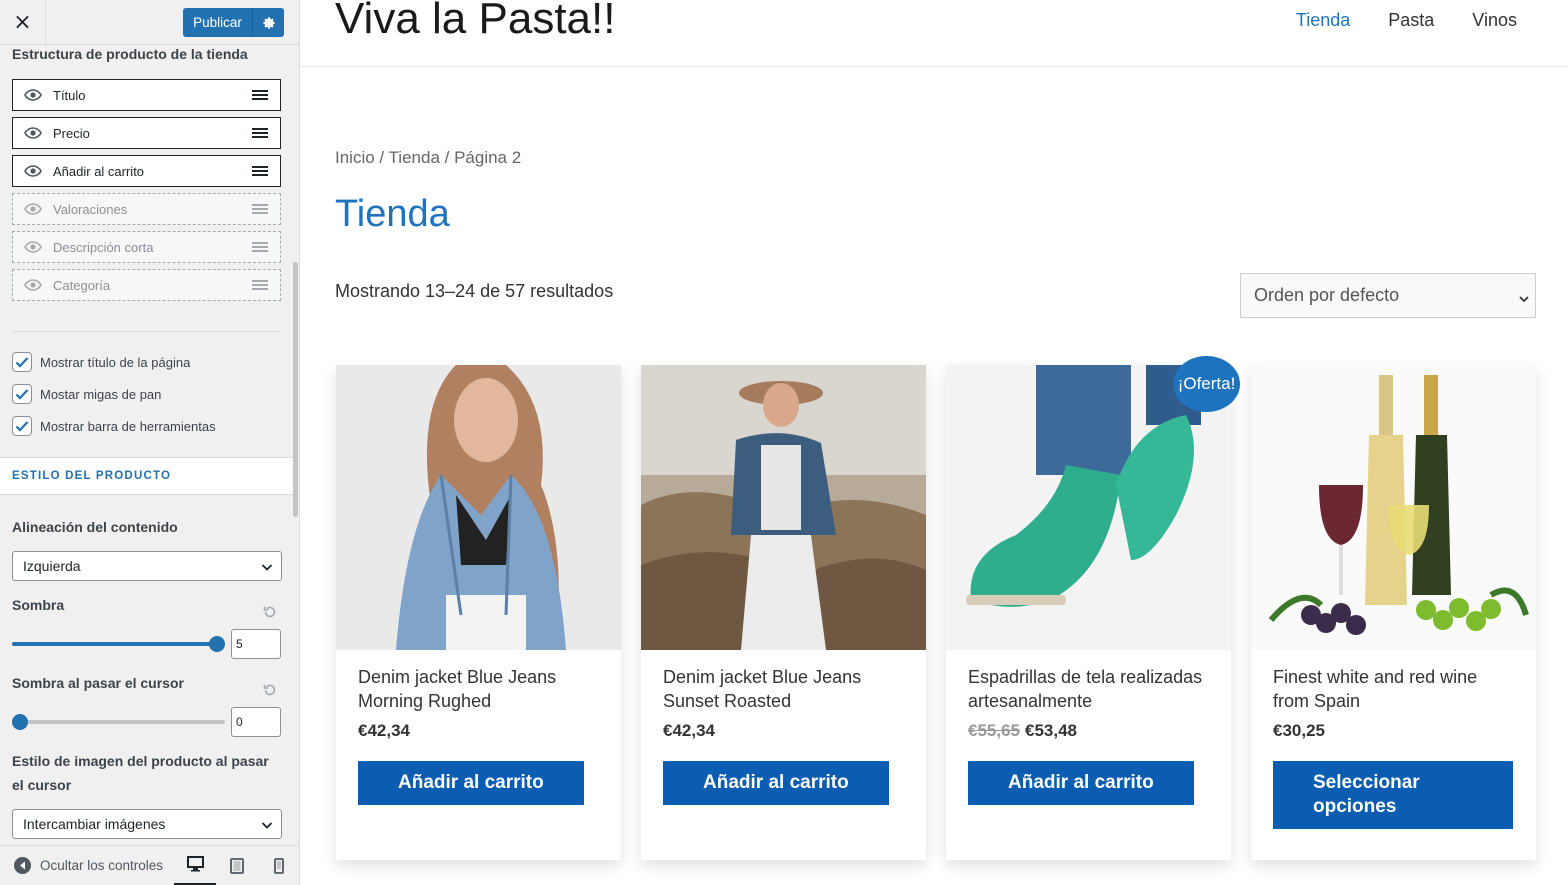 The width and height of the screenshot is (1568, 885). What do you see at coordinates (1366, 782) in the screenshot?
I see `button-label-line: Seleccionar` at bounding box center [1366, 782].